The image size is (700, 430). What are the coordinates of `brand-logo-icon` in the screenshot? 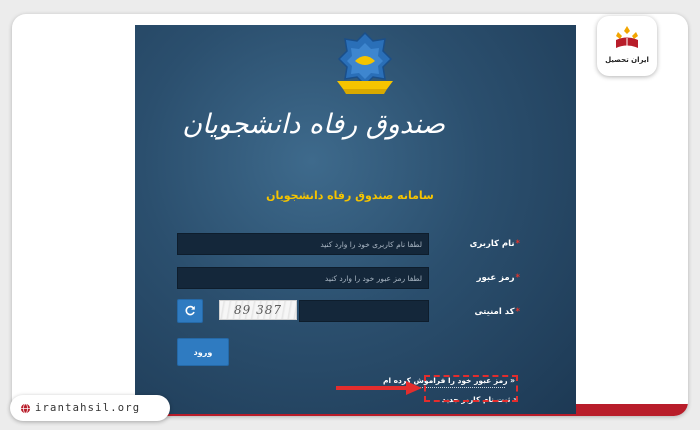 It's located at (627, 37).